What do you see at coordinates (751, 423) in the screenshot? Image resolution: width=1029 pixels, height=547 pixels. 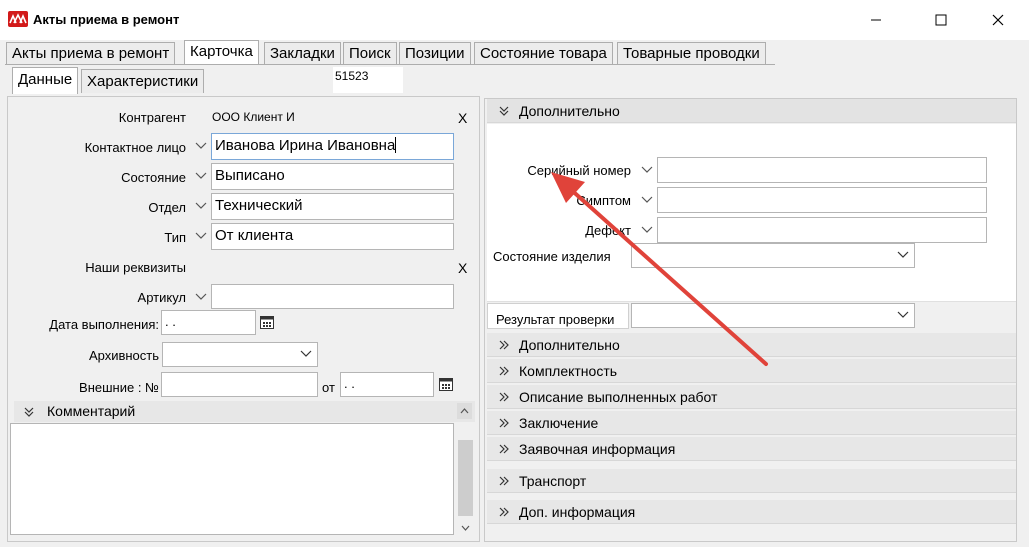 I see `group-header-conclusion: Заключение` at bounding box center [751, 423].